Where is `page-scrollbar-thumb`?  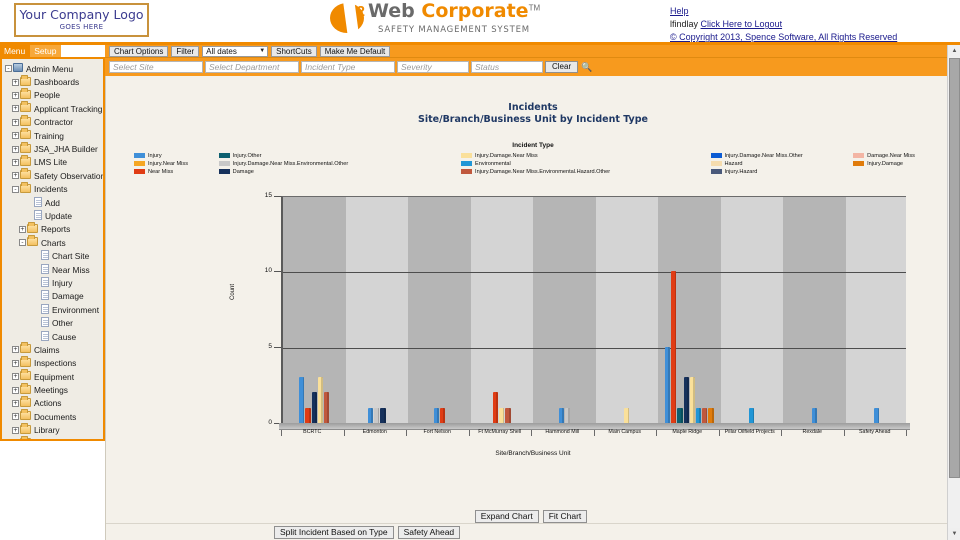 page-scrollbar-thumb is located at coordinates (954, 268).